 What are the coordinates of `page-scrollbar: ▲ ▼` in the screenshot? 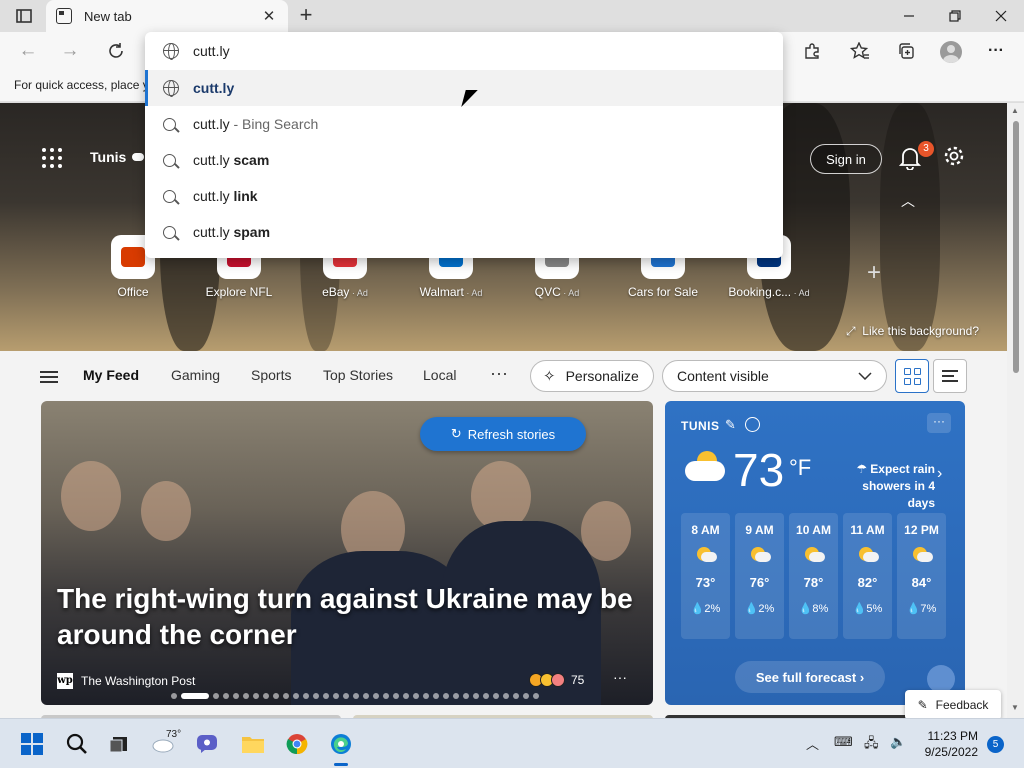 It's located at (1015, 410).